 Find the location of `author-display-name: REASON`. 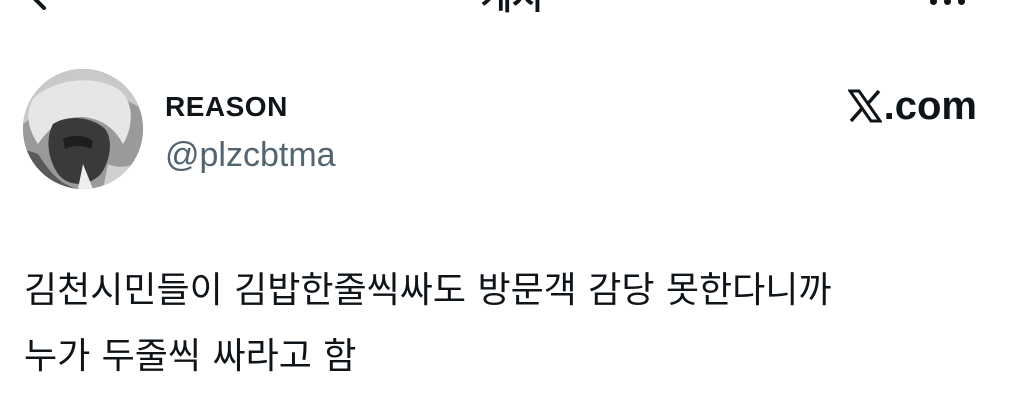

author-display-name: REASON is located at coordinates (226, 107).